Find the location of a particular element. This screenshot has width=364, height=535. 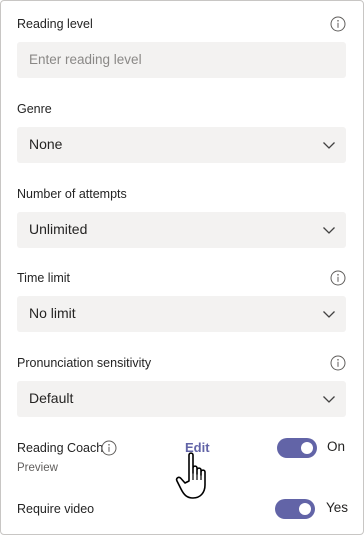

pronunciation-dropdown: Default is located at coordinates (181, 399).